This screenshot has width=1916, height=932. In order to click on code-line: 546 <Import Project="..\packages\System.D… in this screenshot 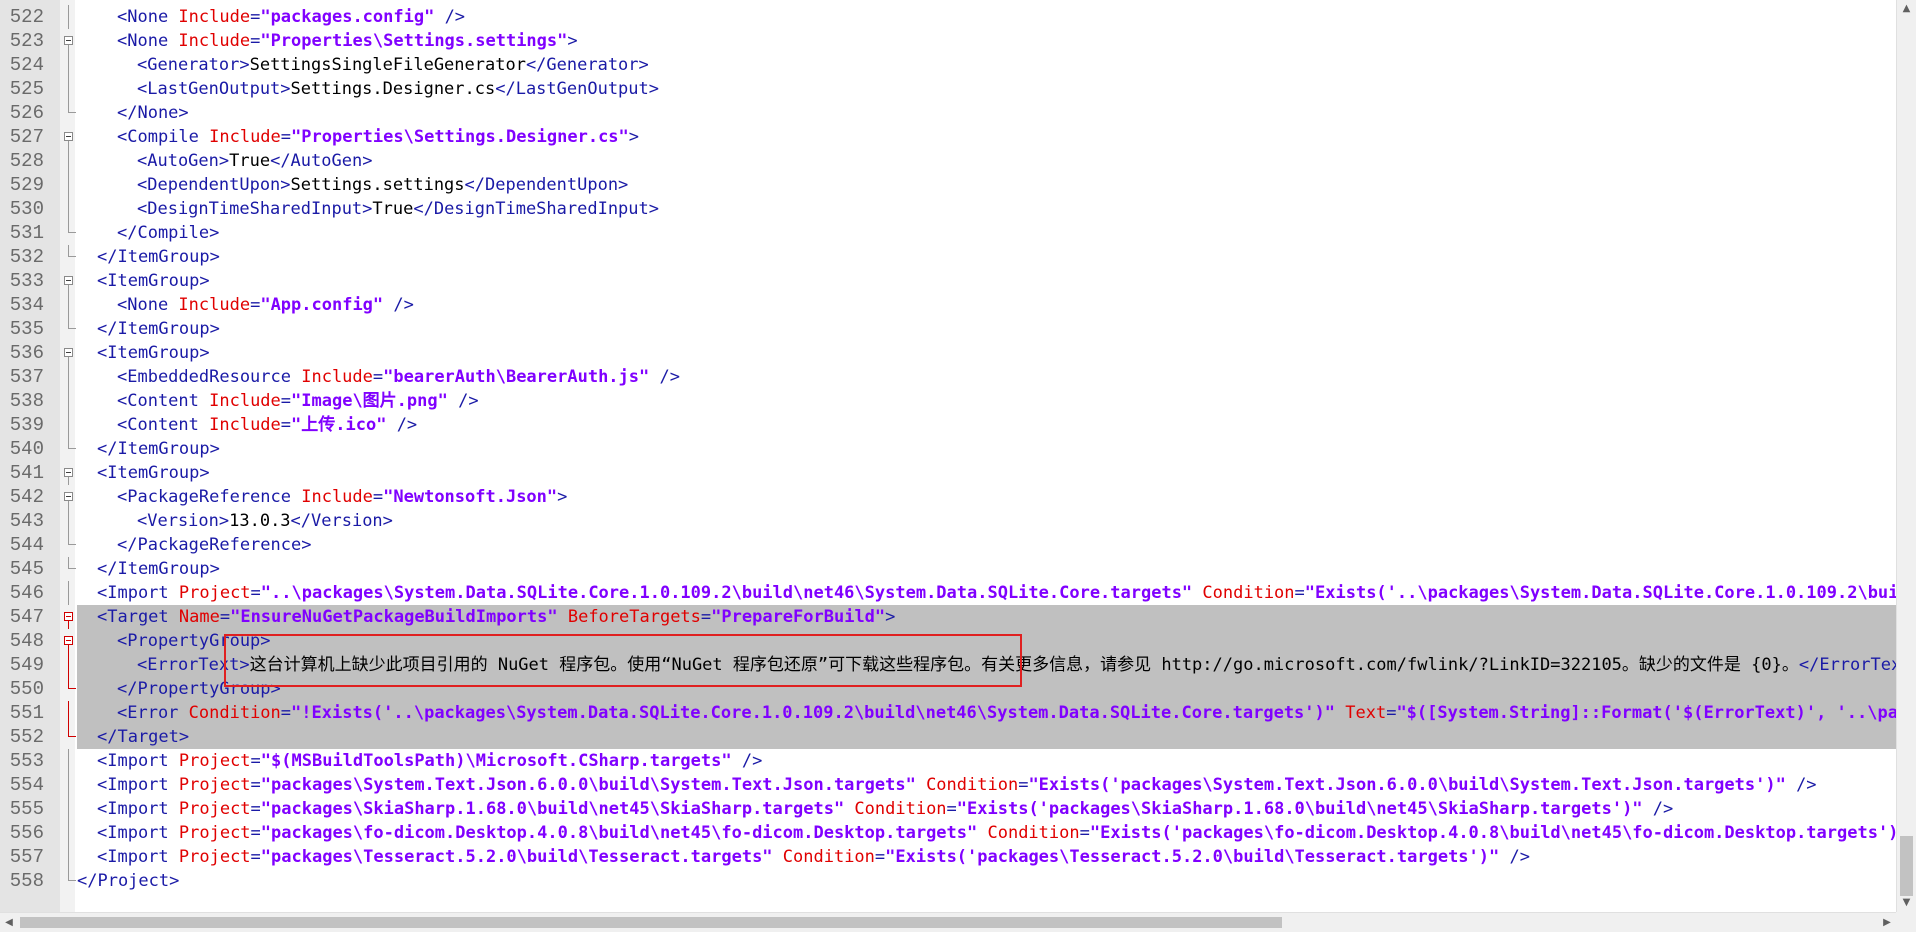, I will do `click(948, 593)`.